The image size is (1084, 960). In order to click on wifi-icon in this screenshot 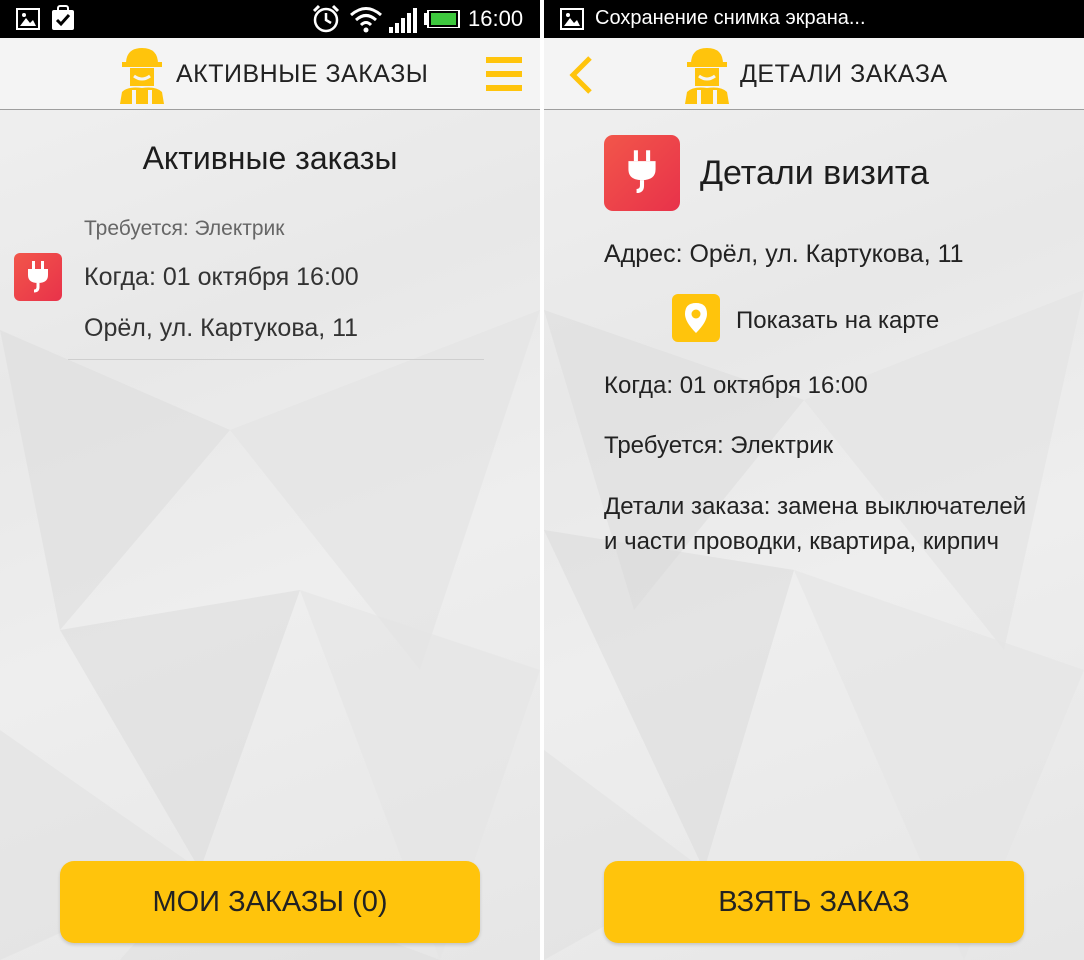, I will do `click(366, 20)`.